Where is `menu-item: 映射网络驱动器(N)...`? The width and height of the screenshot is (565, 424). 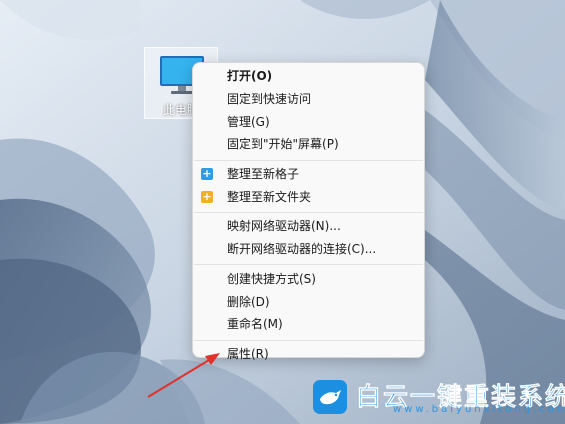 menu-item: 映射网络驱动器(N)... is located at coordinates (308, 226).